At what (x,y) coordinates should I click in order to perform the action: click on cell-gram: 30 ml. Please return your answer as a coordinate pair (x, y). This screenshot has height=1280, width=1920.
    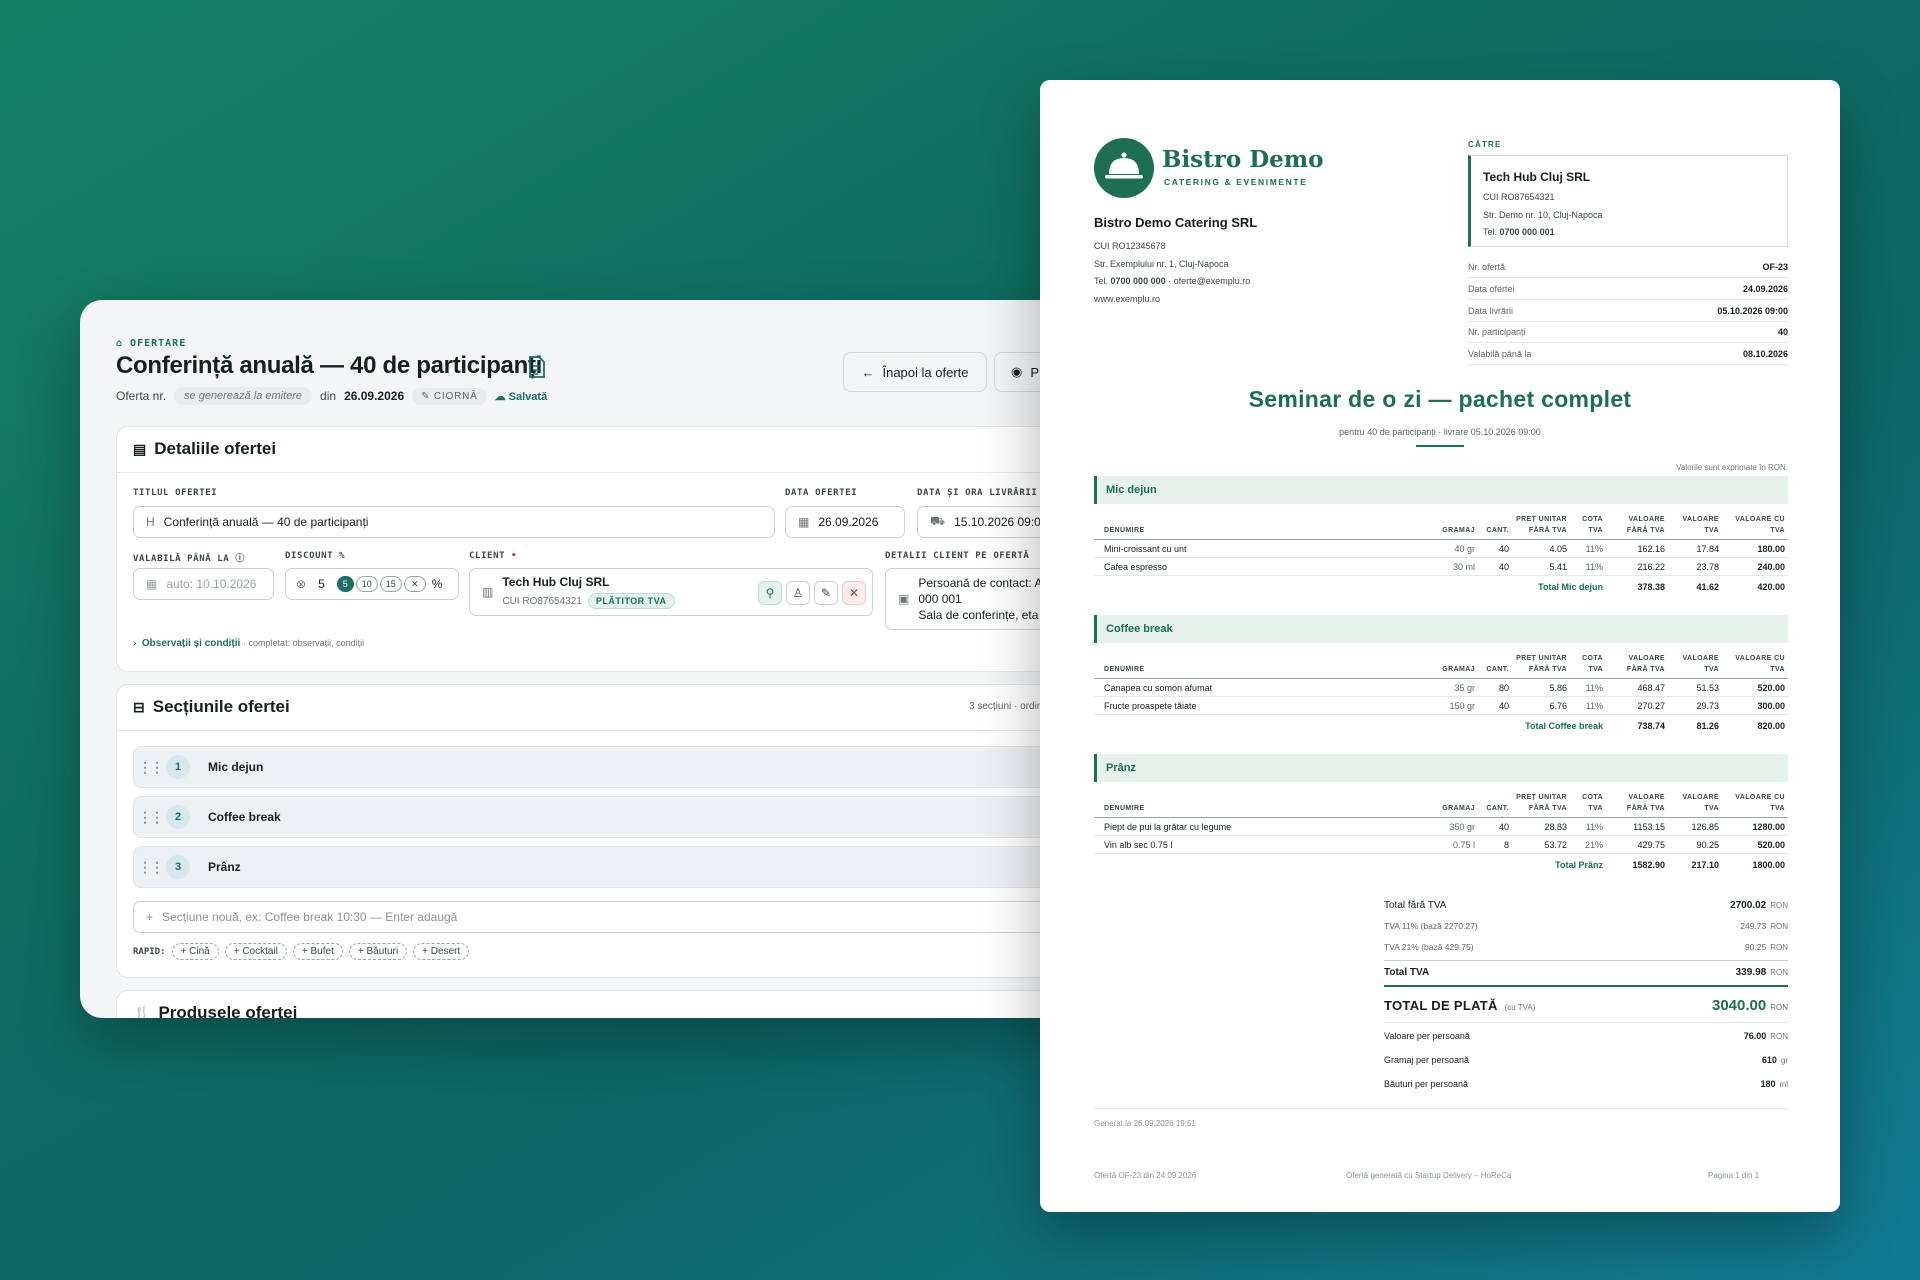
    Looking at the image, I should click on (1456, 566).